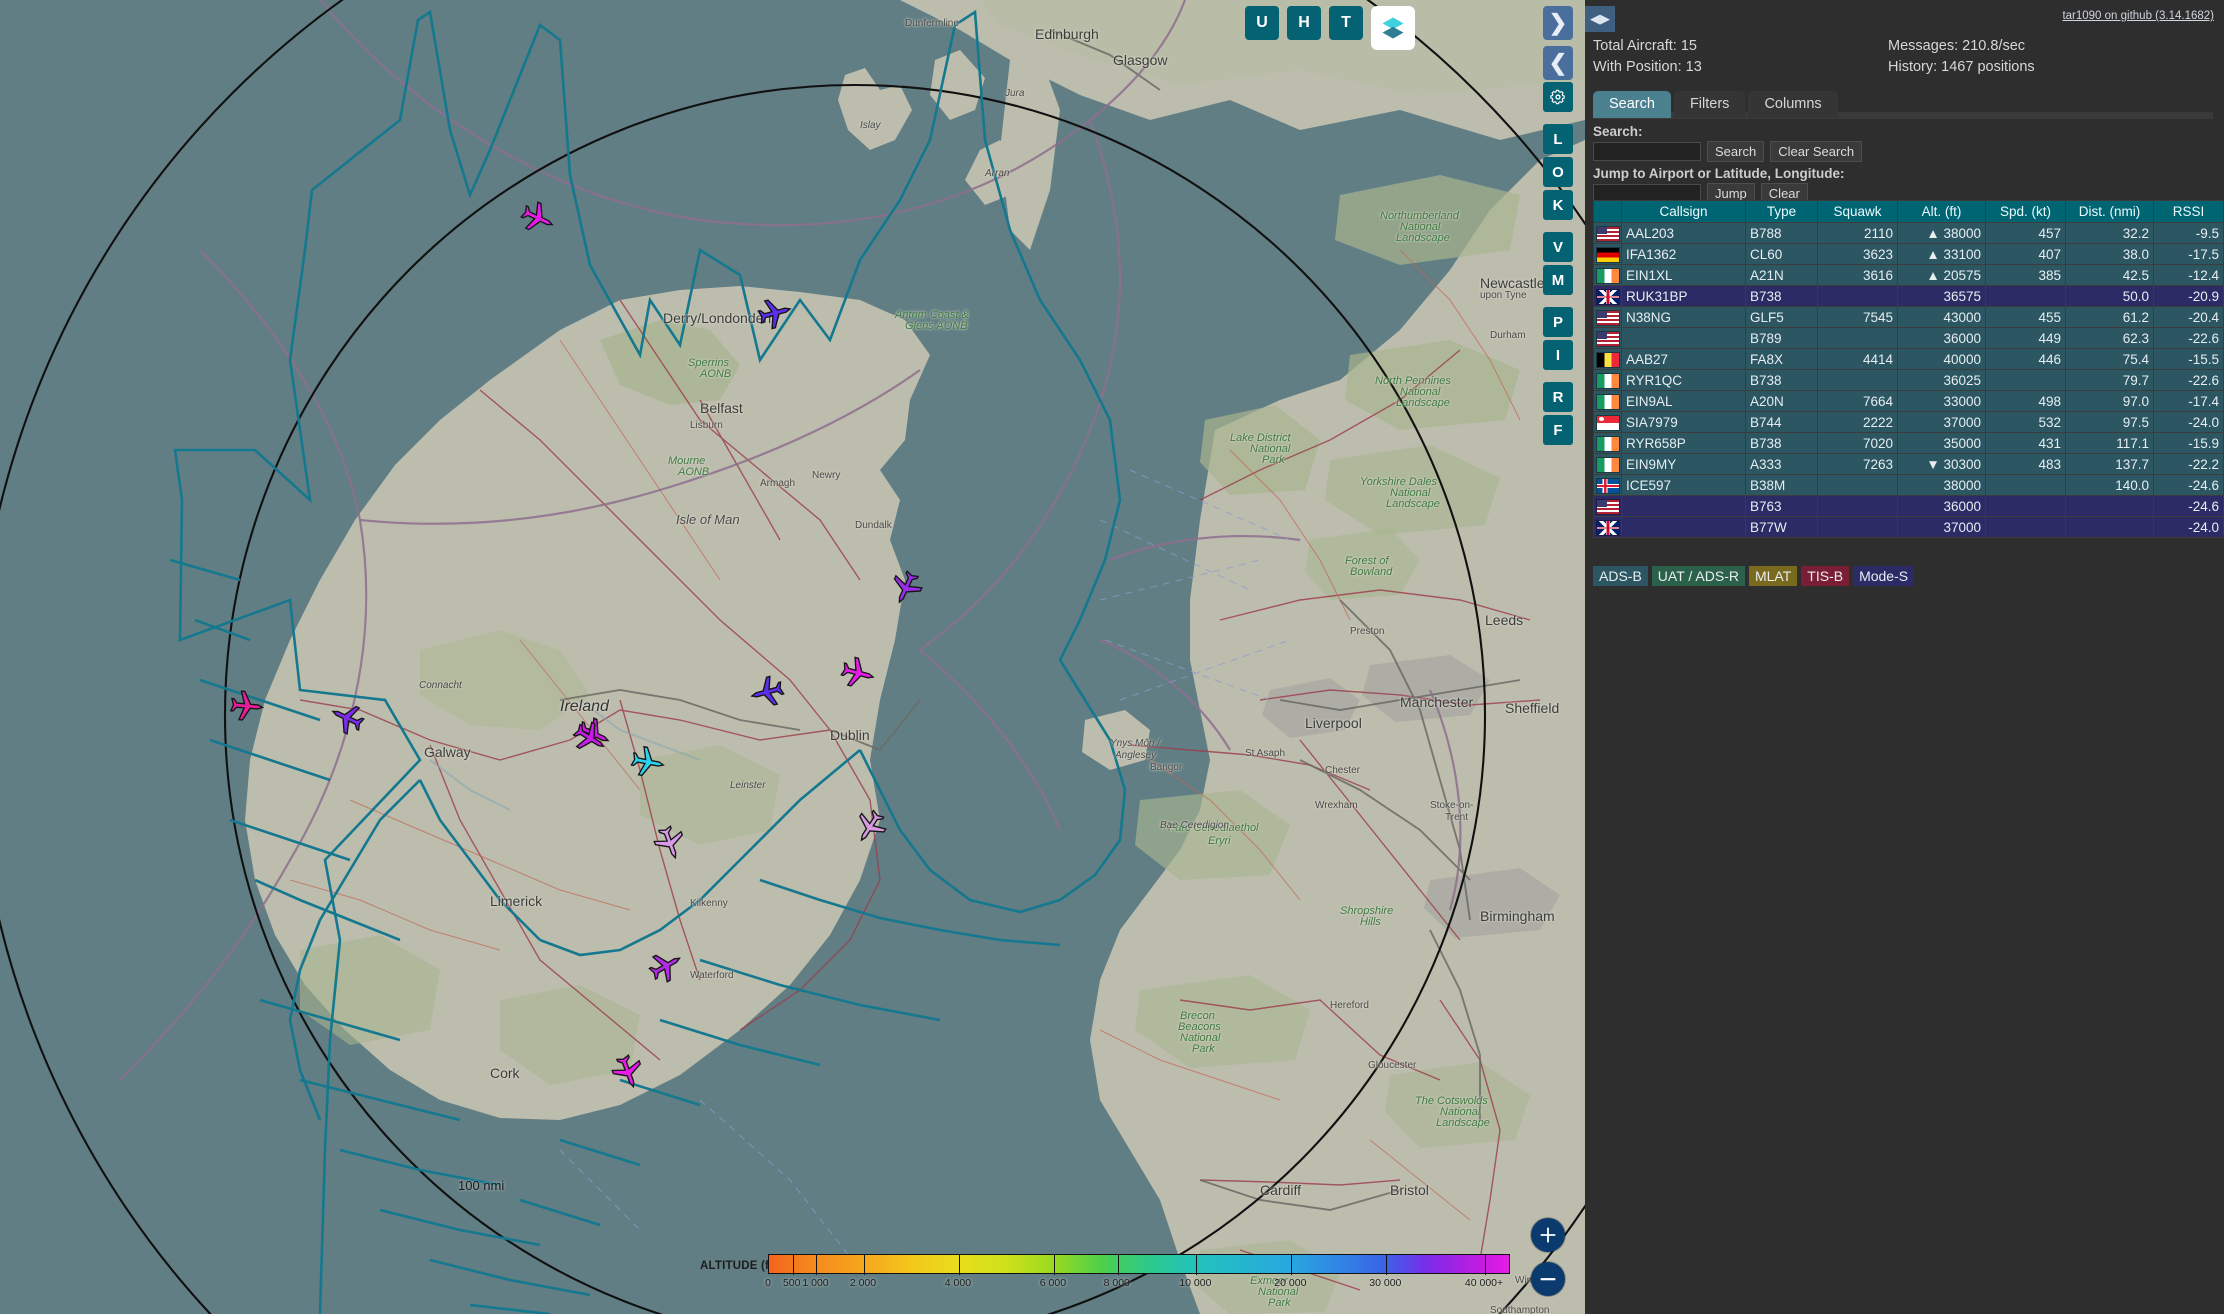  I want to click on column-header: Type, so click(1781, 211).